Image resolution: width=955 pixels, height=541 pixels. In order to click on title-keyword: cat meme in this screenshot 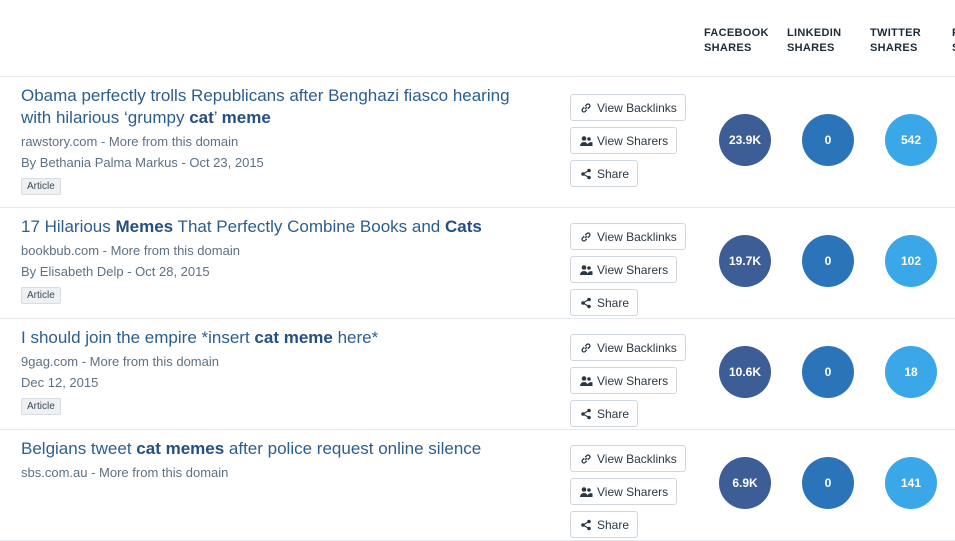, I will do `click(293, 337)`.